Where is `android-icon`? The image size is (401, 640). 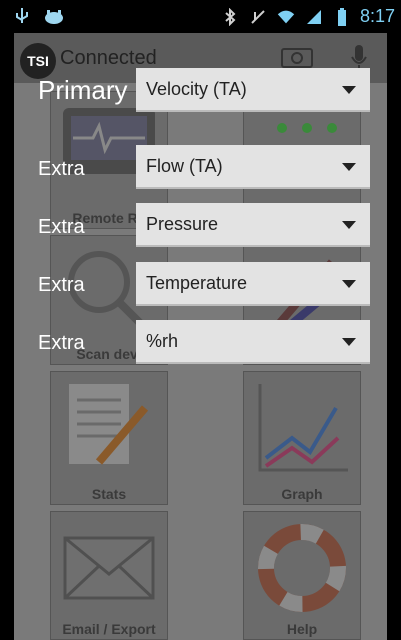 android-icon is located at coordinates (54, 16).